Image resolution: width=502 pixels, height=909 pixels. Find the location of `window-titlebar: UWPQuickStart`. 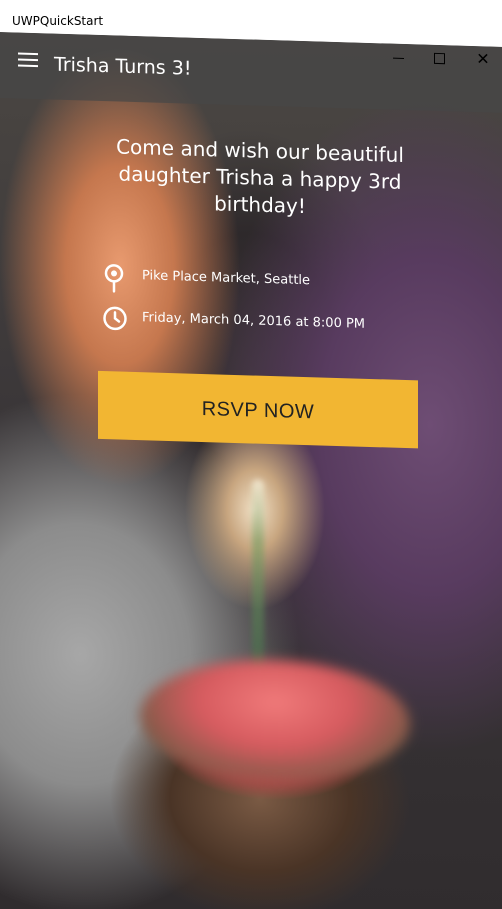

window-titlebar: UWPQuickStart is located at coordinates (251, 16).